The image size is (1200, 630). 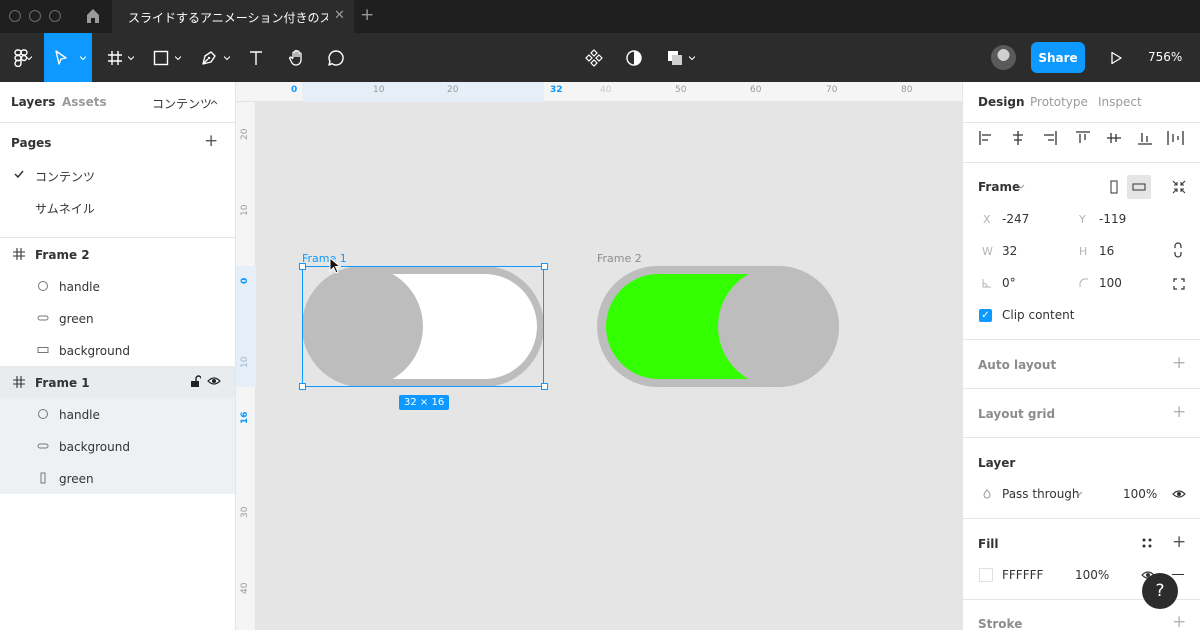 What do you see at coordinates (120, 57) in the screenshot?
I see `frame-tool-button` at bounding box center [120, 57].